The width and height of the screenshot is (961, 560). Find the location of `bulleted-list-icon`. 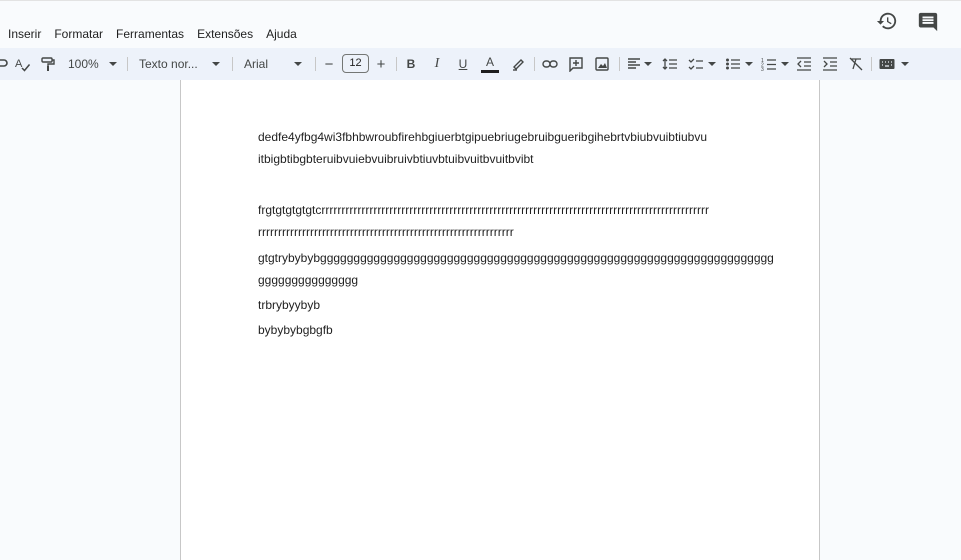

bulleted-list-icon is located at coordinates (739, 64).